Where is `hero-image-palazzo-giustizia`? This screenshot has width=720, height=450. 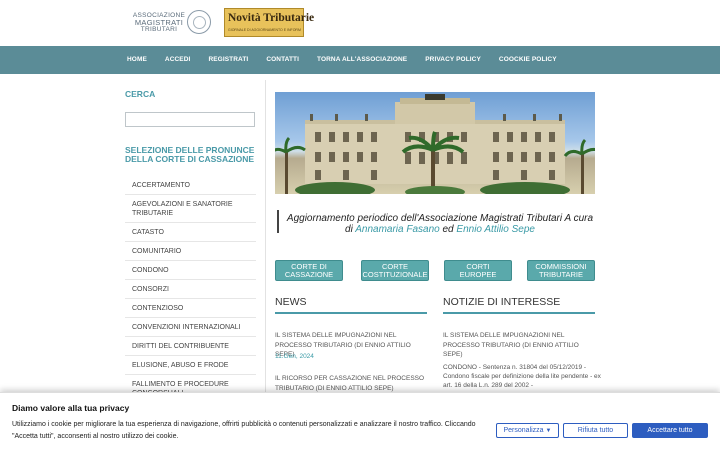
hero-image-palazzo-giustizia is located at coordinates (435, 143).